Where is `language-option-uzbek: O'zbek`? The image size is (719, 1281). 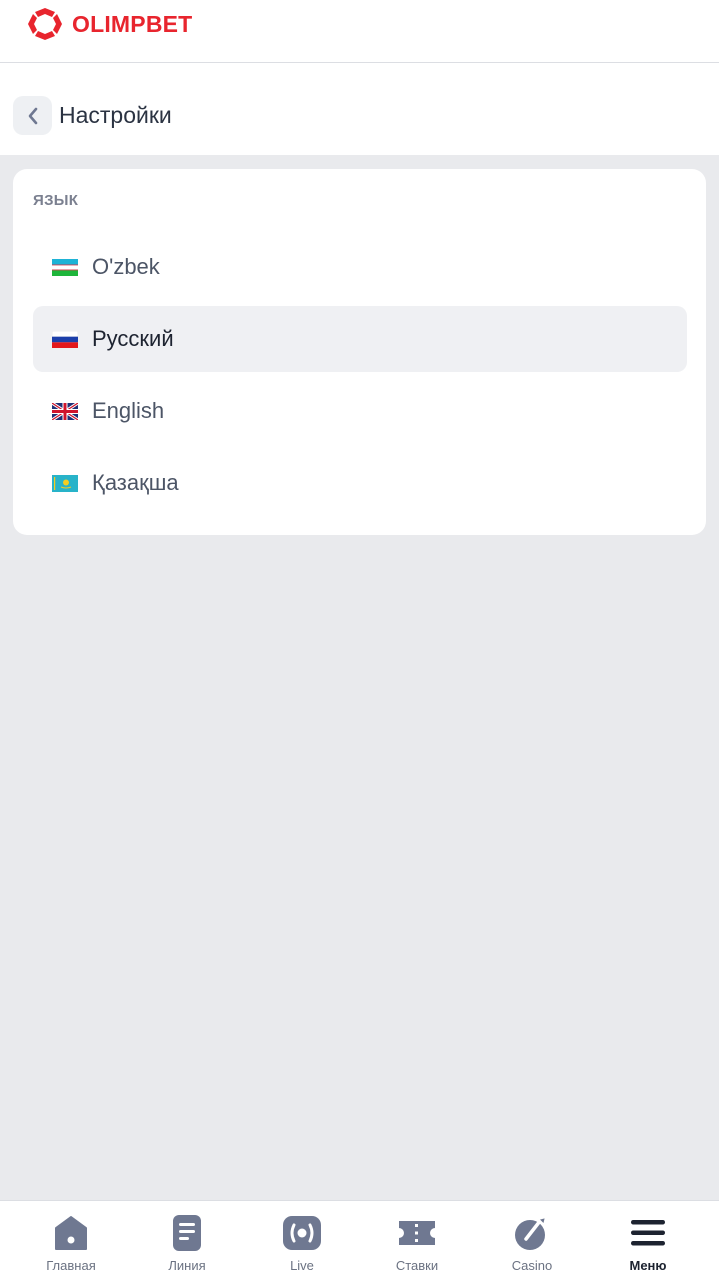 language-option-uzbek: O'zbek is located at coordinates (360, 267).